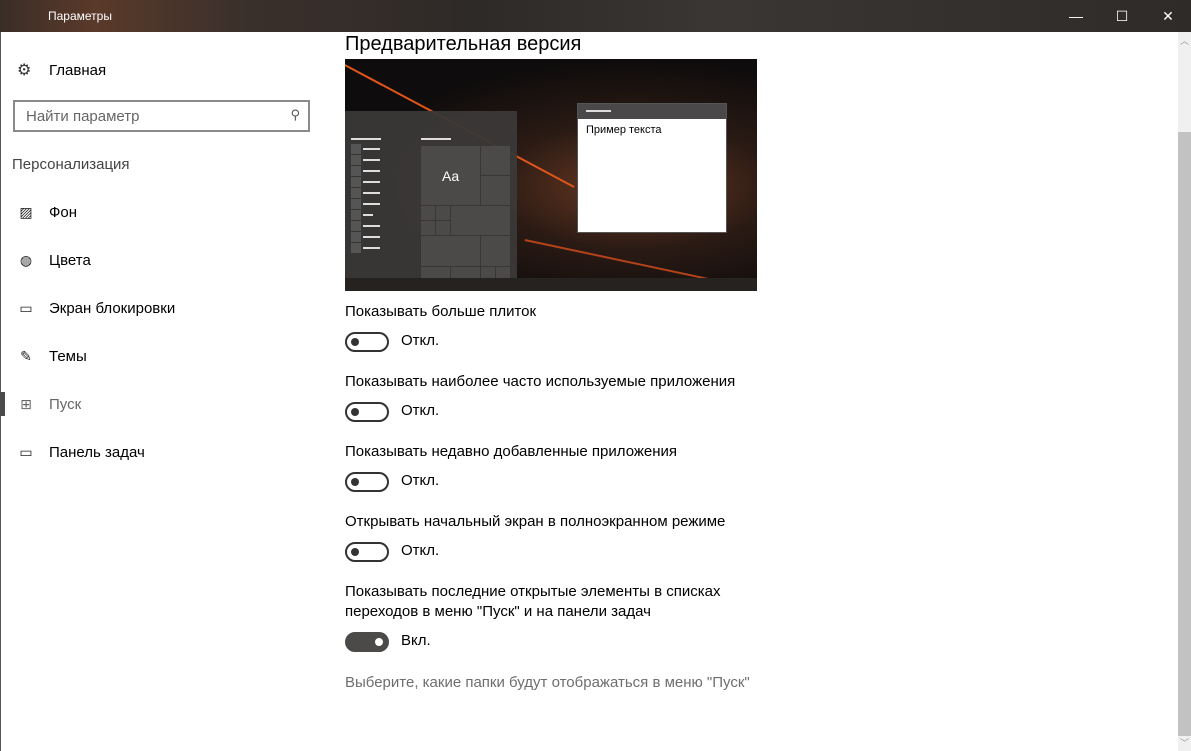  I want to click on sidebar-item-taskbar: ▭ Панель задач, so click(161, 452).